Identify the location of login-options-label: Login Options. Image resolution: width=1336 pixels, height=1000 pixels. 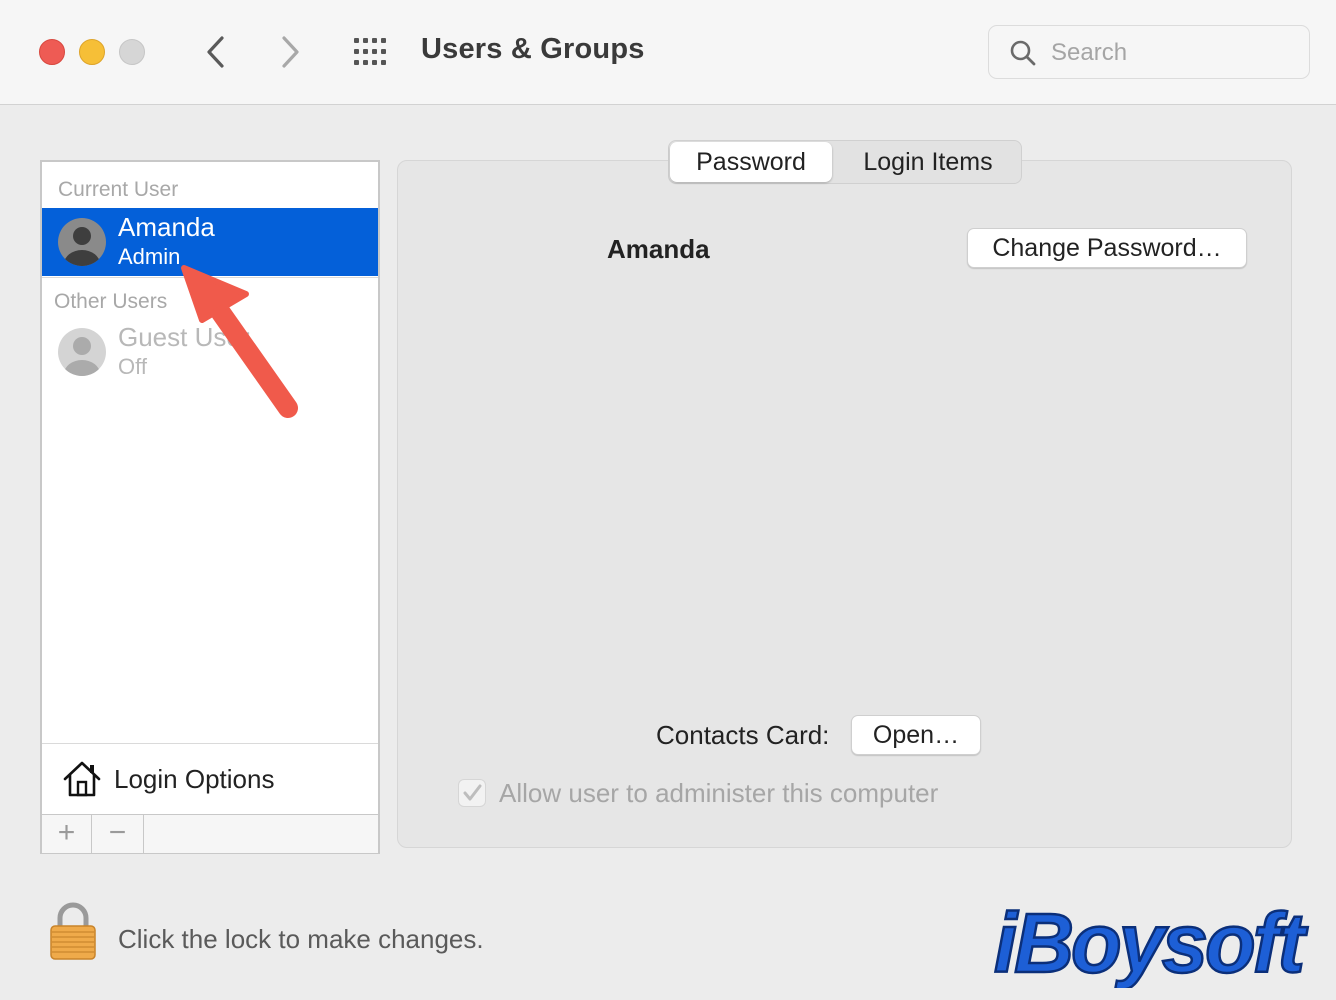
(194, 779).